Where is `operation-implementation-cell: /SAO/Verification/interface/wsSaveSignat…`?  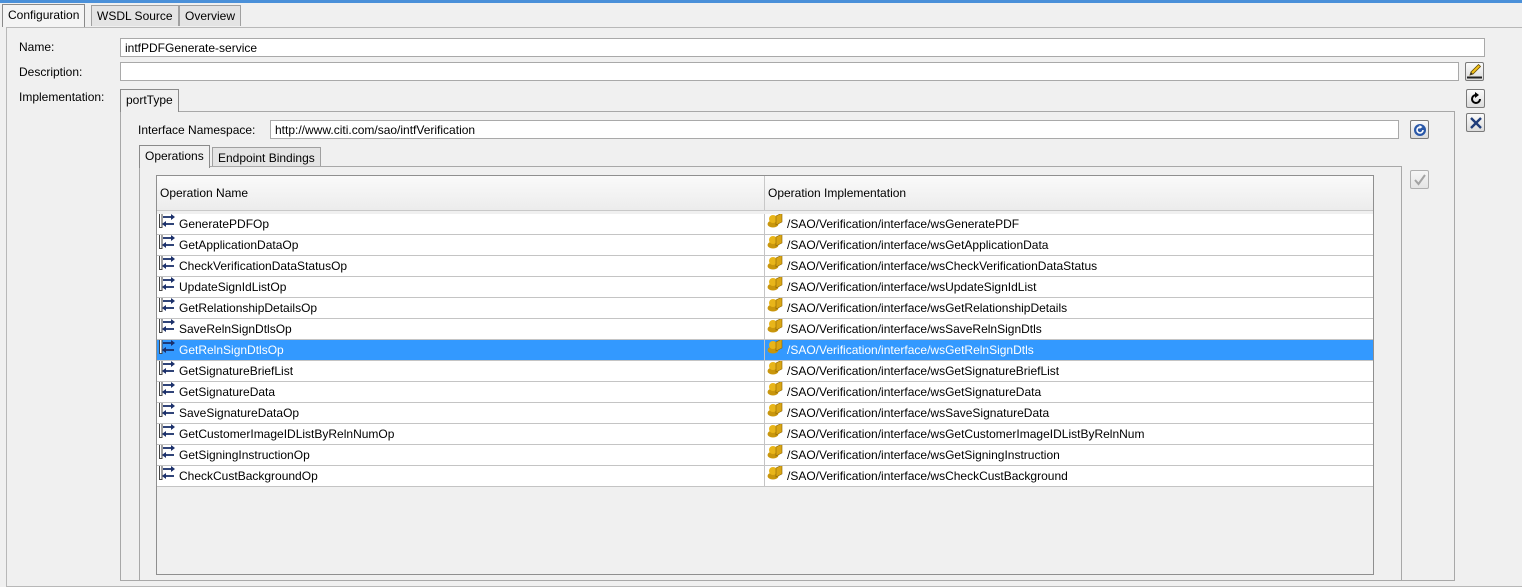
operation-implementation-cell: /SAO/Verification/interface/wsSaveSignat… is located at coordinates (1069, 413).